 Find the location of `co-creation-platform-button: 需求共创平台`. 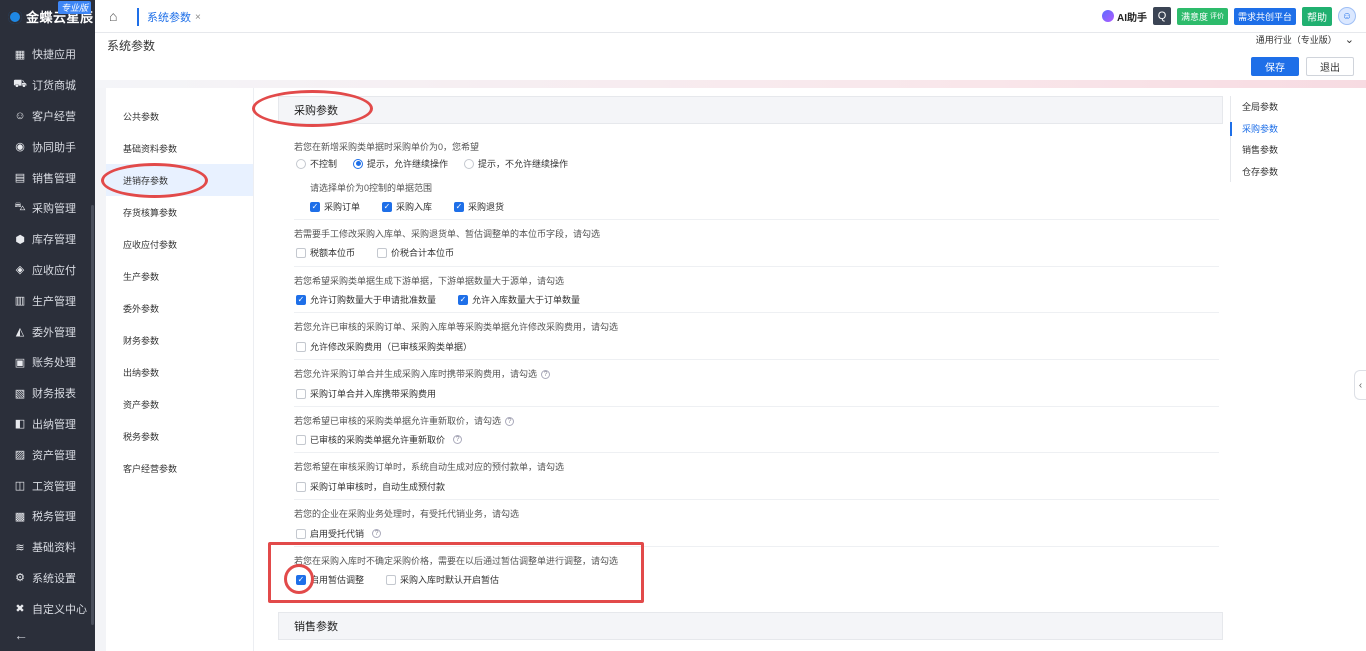

co-creation-platform-button: 需求共创平台 is located at coordinates (1264, 16).